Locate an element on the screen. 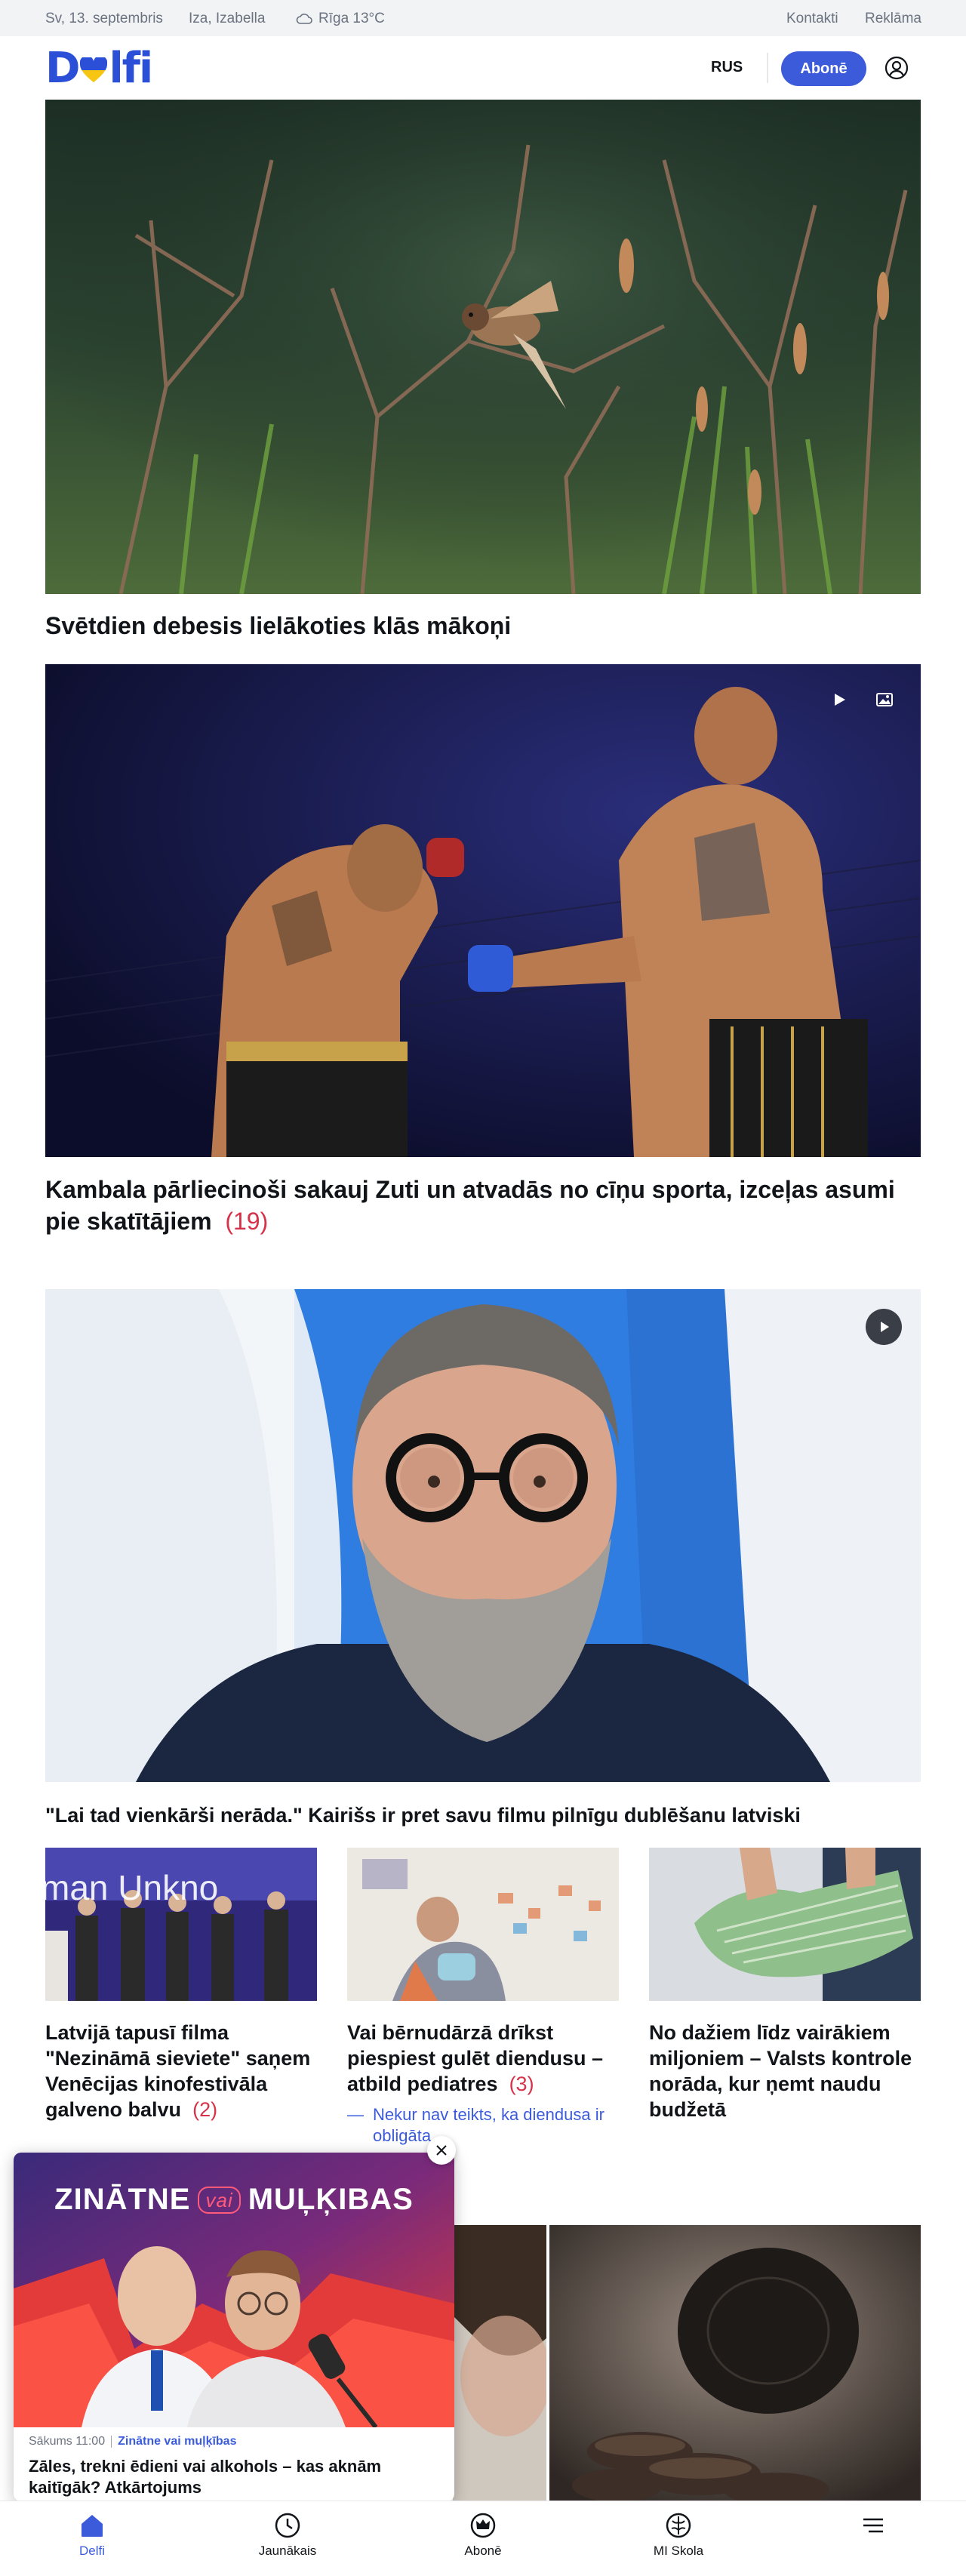 The width and height of the screenshot is (966, 2576). home-icon is located at coordinates (92, 2526).